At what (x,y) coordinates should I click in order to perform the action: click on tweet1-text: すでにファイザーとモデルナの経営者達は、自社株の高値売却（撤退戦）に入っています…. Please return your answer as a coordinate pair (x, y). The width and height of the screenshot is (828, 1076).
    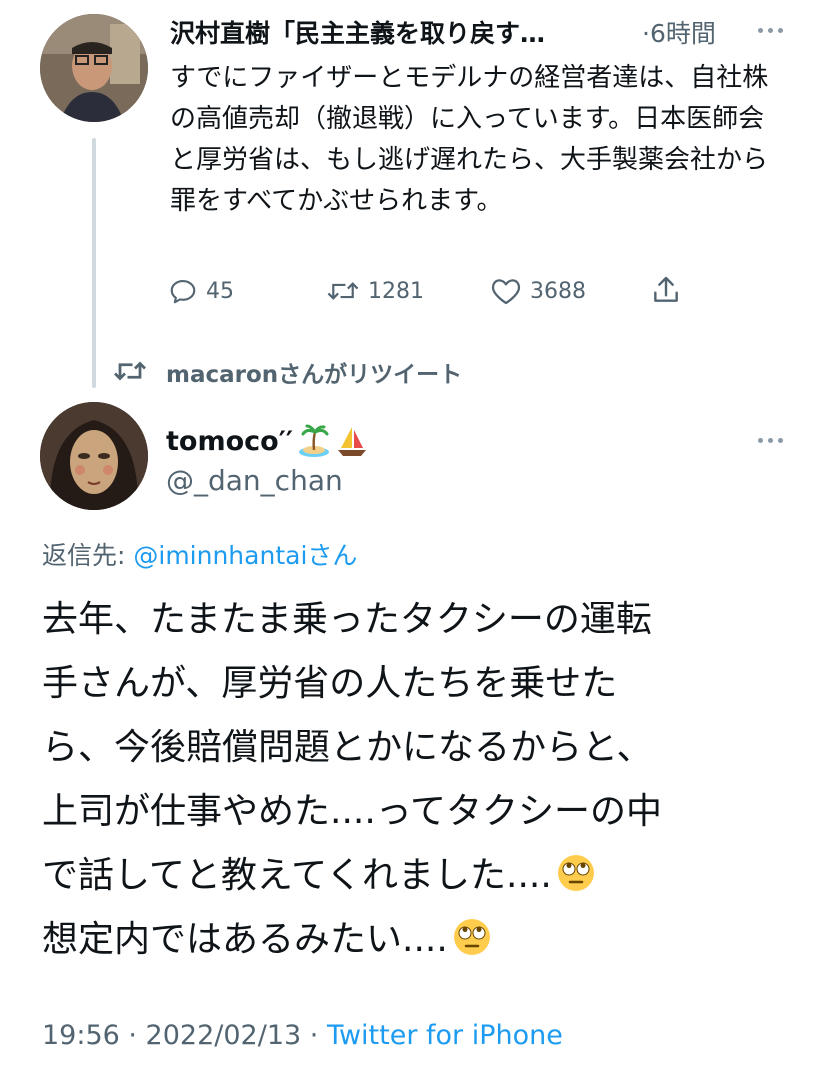
    Looking at the image, I should click on (469, 139).